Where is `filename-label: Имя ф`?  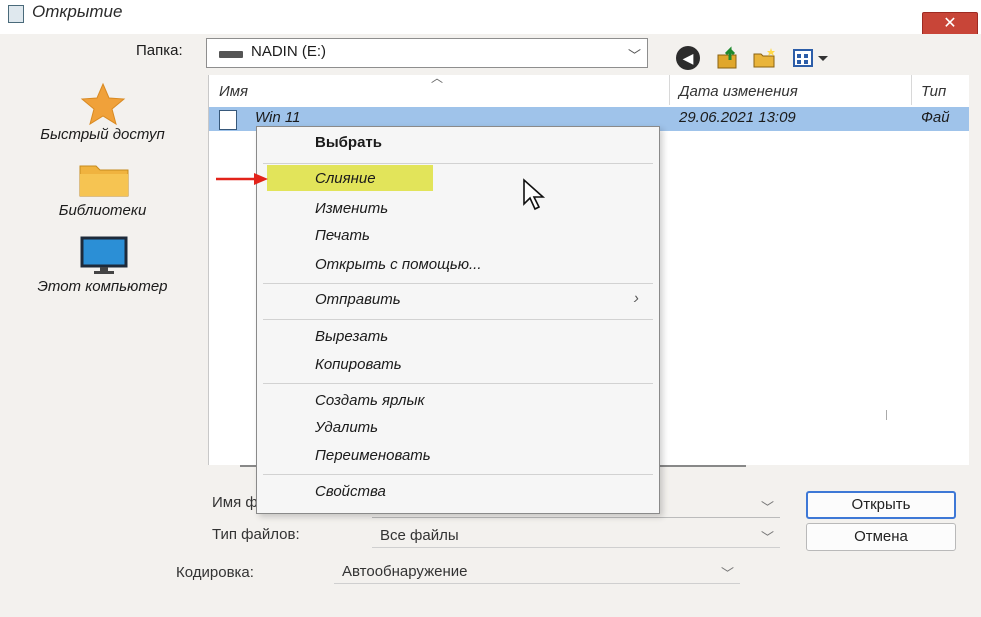
filename-label: Имя ф is located at coordinates (235, 502).